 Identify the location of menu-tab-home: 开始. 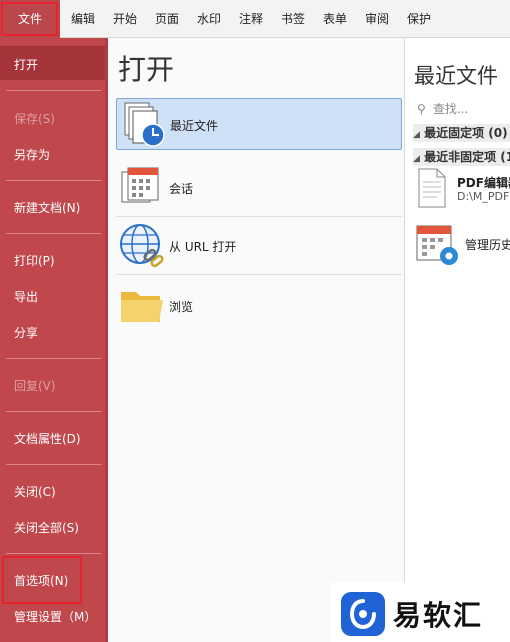
(125, 19).